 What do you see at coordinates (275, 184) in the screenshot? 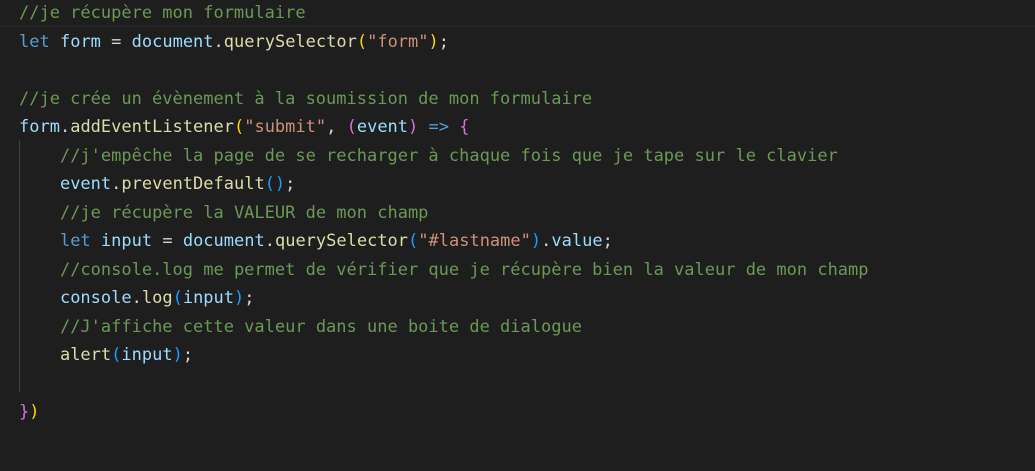
I see `code-token: ()` at bounding box center [275, 184].